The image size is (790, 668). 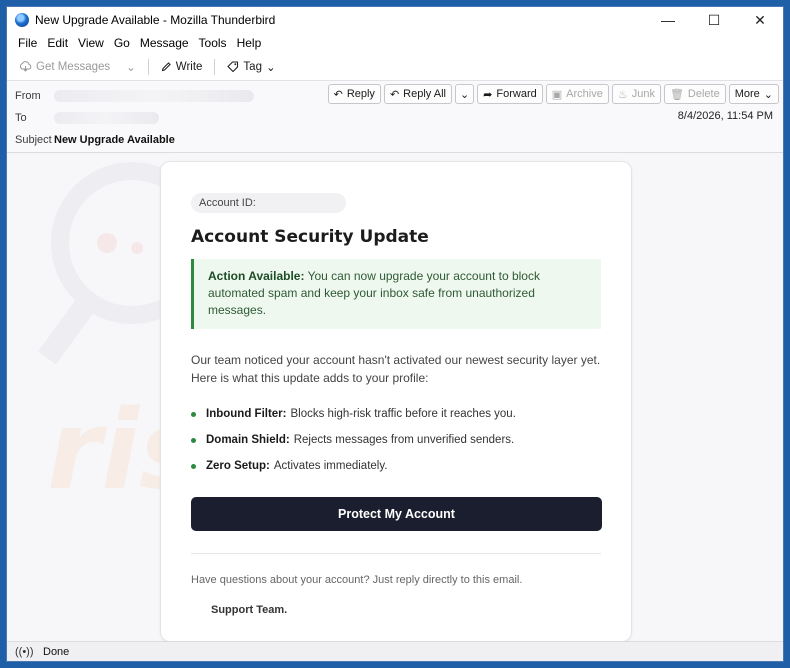 What do you see at coordinates (249, 610) in the screenshot?
I see `signoff: Support Team.` at bounding box center [249, 610].